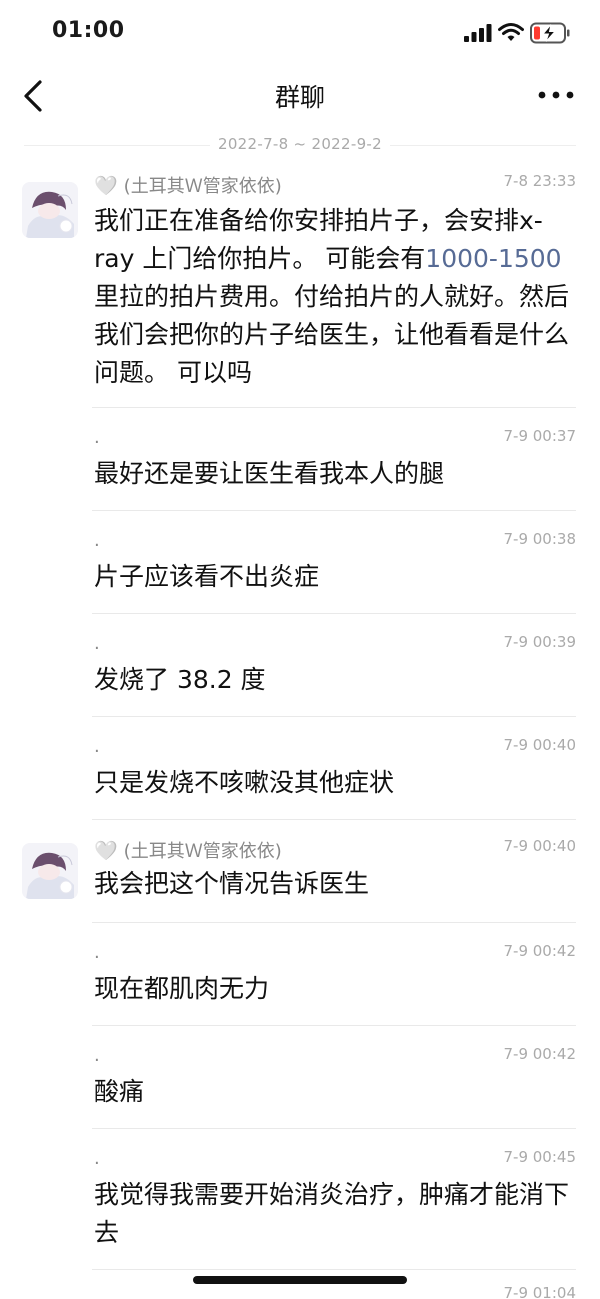 The height and width of the screenshot is (1299, 600). Describe the element at coordinates (511, 32) in the screenshot. I see `wifi-icon` at that location.